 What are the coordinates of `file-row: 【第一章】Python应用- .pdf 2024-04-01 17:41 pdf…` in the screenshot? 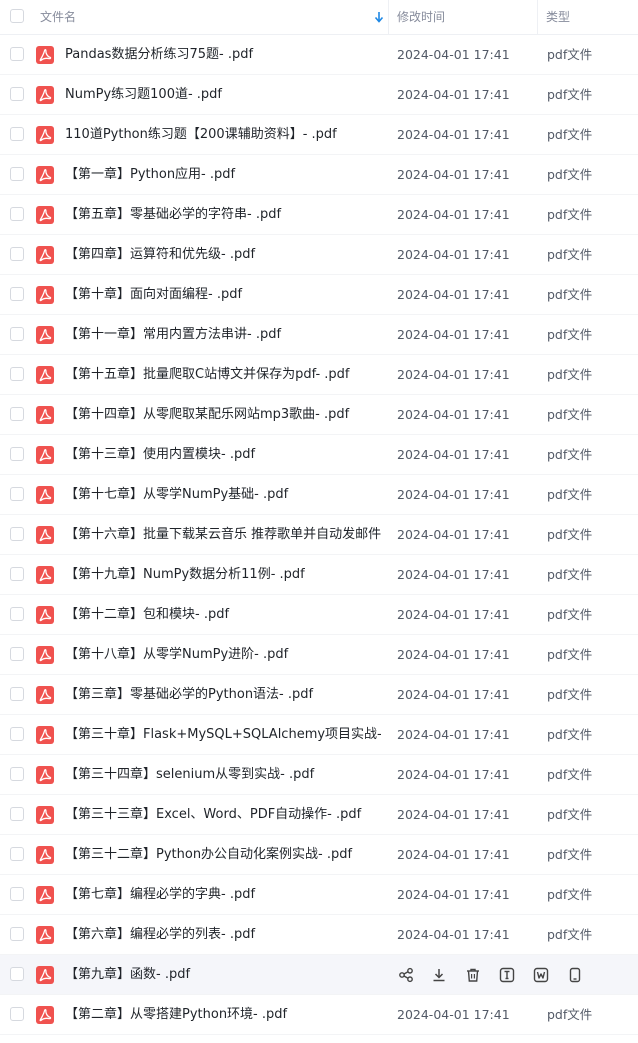 It's located at (319, 175).